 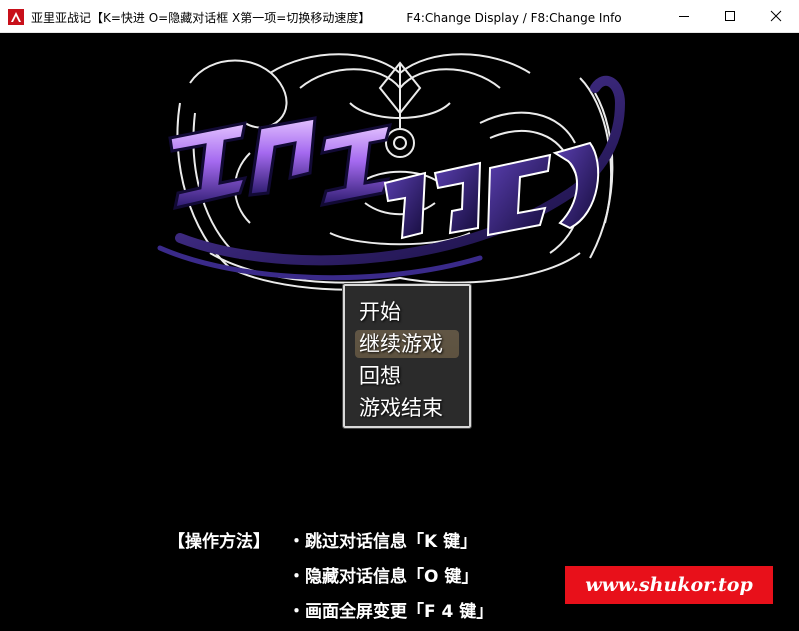 I want to click on menu-item-quit: 游戏结束, so click(x=408, y=408).